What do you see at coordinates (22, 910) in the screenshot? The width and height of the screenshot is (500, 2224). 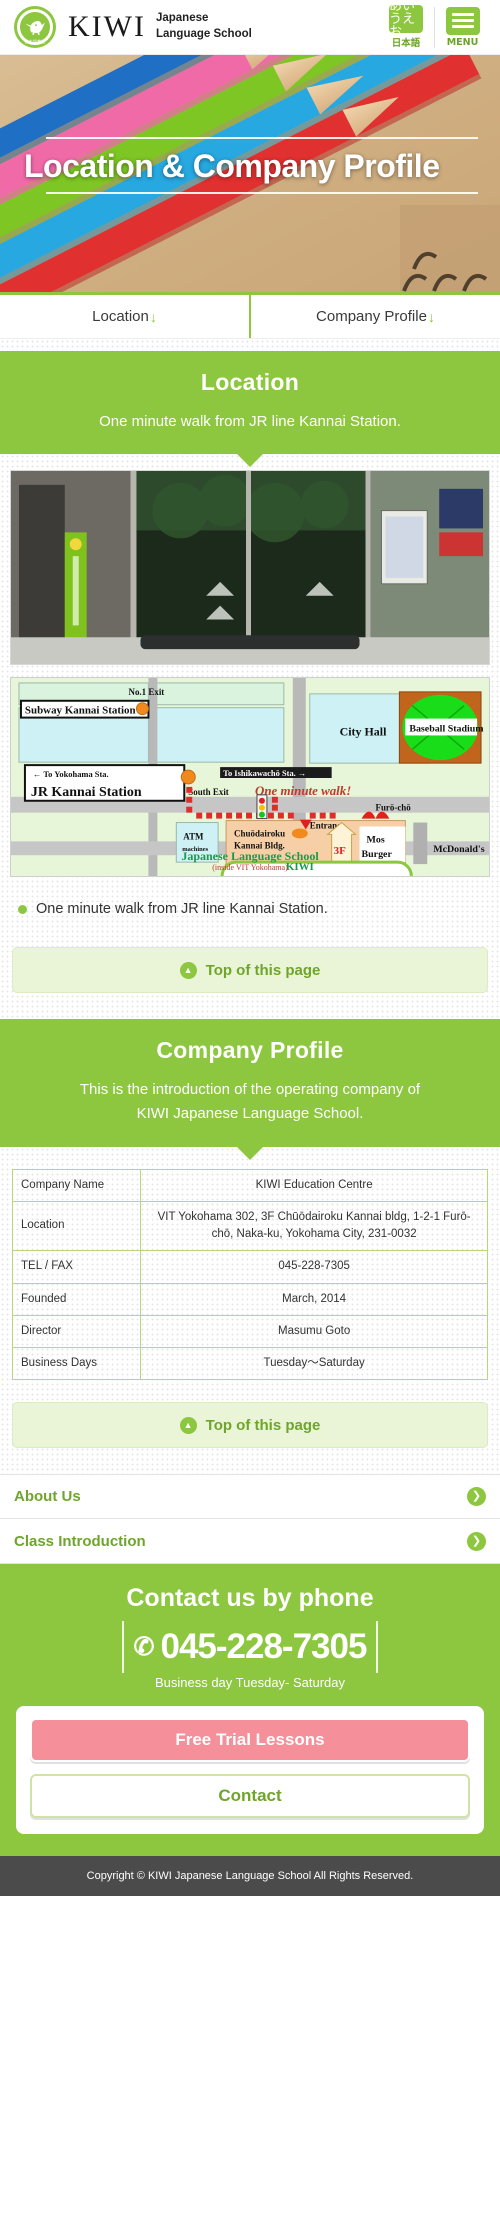 I see `bullet-dot-icon` at bounding box center [22, 910].